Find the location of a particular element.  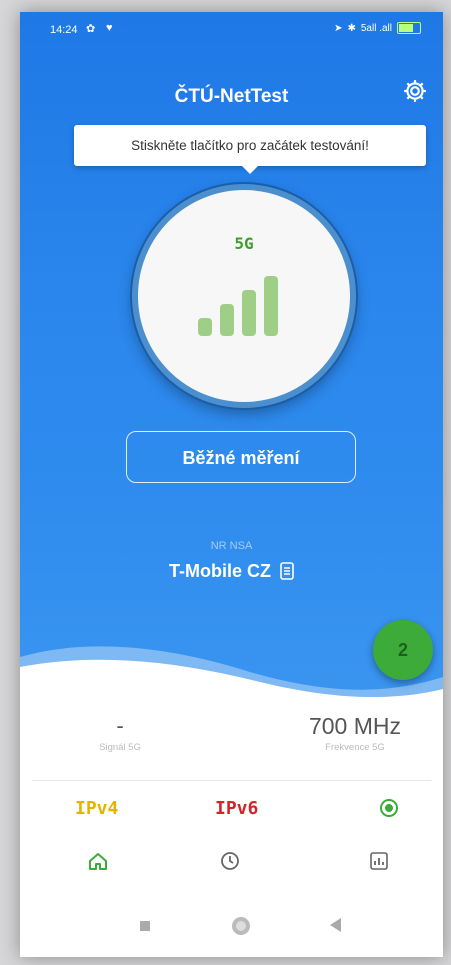

status-time: 14:24 is located at coordinates (64, 30).